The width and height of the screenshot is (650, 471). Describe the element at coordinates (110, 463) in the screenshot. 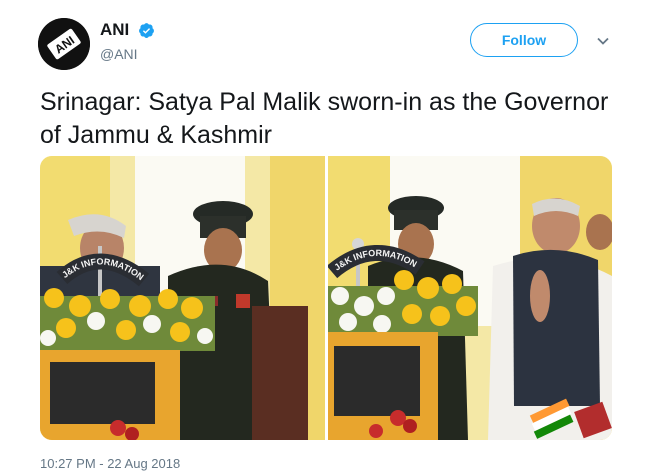

I see `tweet-timestamp: 10:27 PM - 22 Aug 2018` at that location.